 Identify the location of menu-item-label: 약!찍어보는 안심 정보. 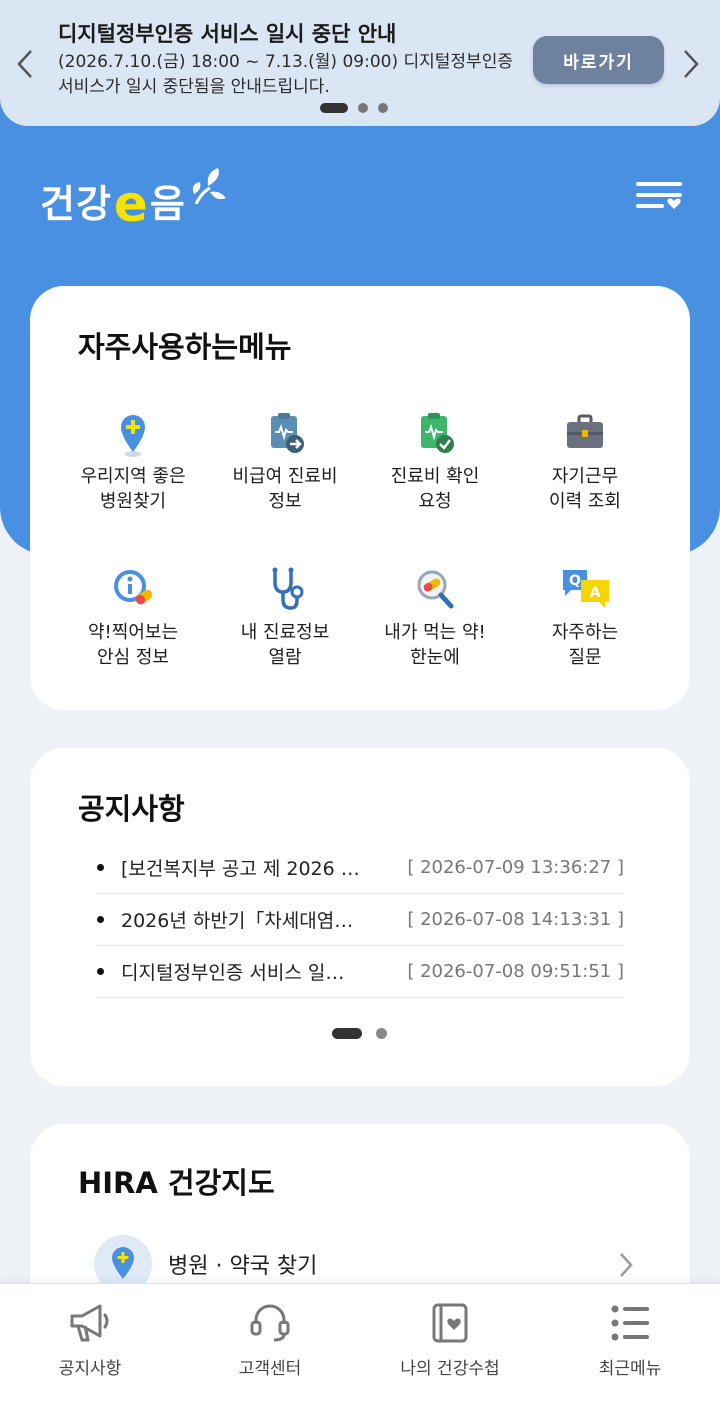
(132, 645).